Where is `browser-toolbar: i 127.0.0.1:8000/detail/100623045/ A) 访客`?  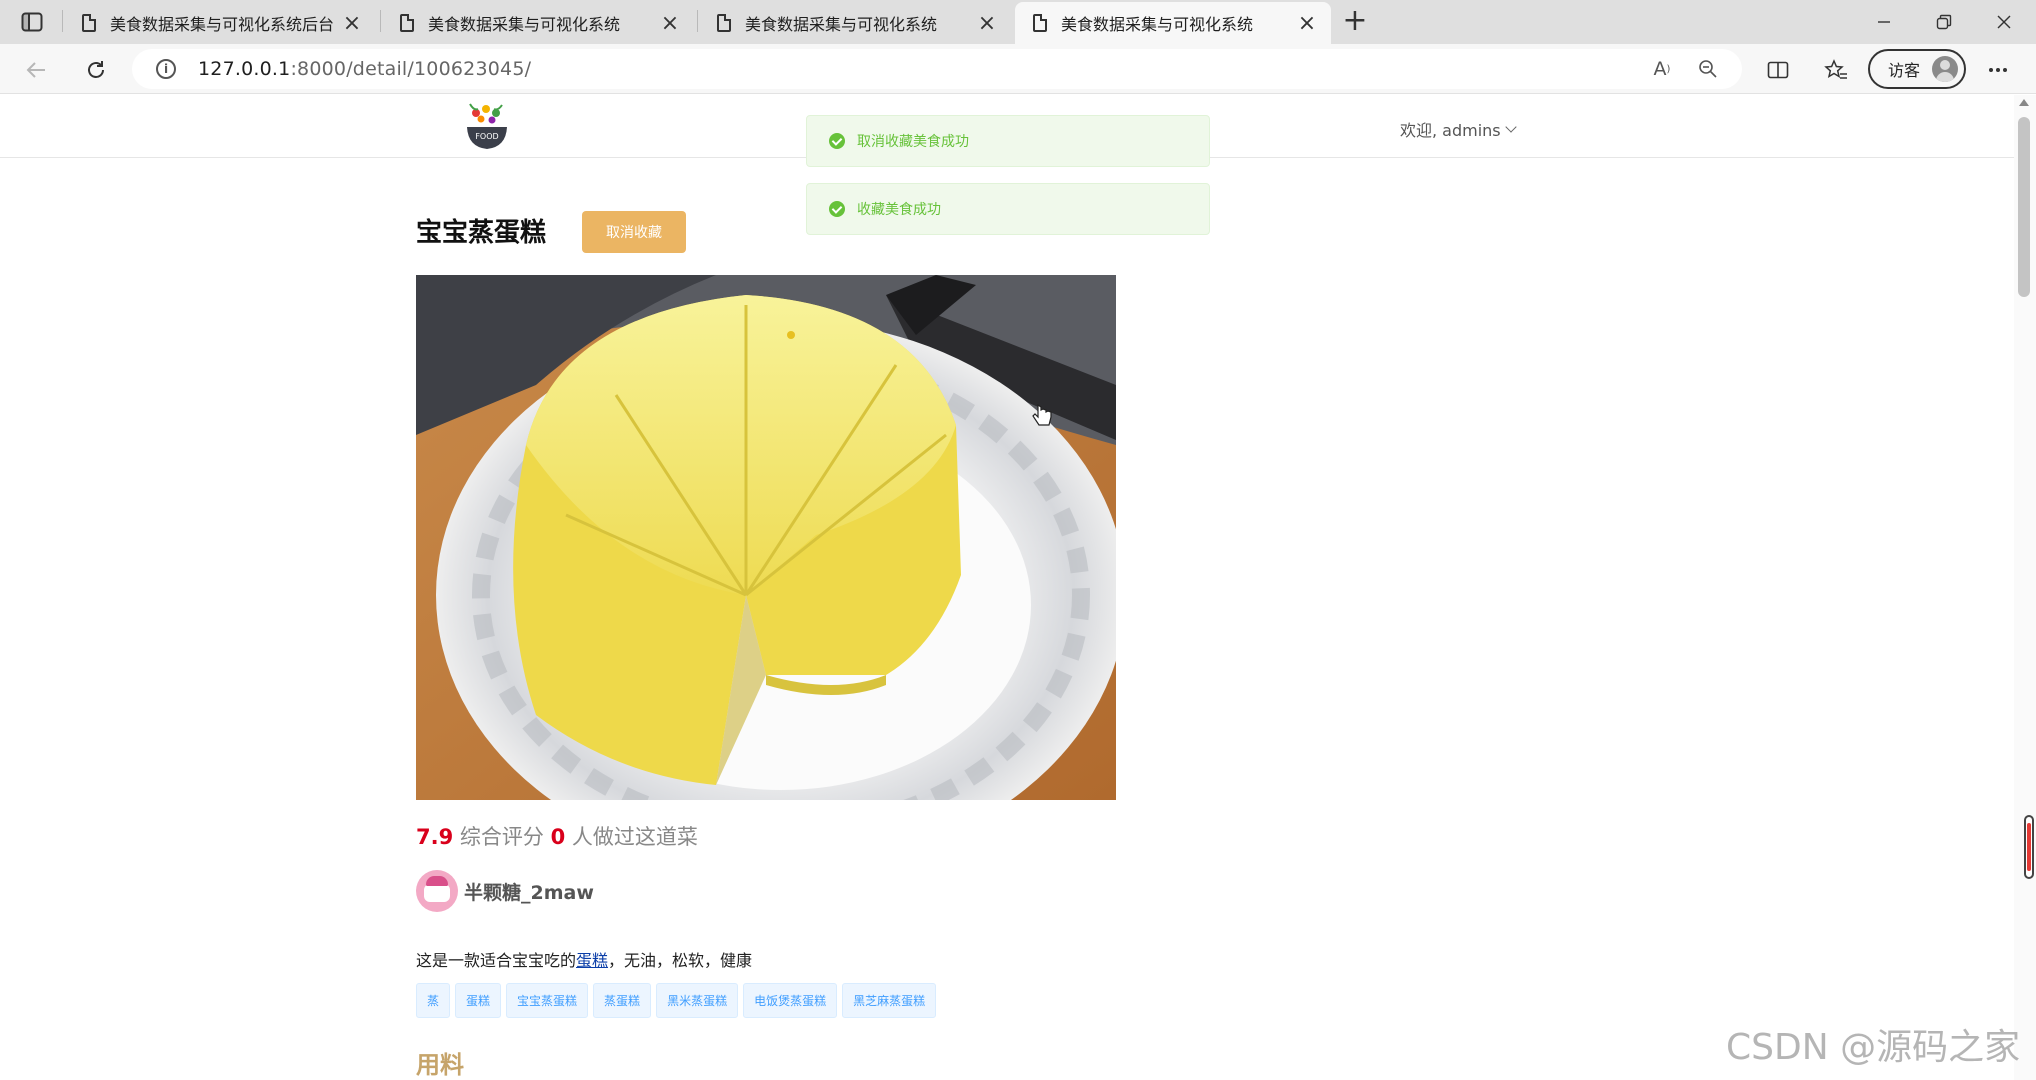 browser-toolbar: i 127.0.0.1:8000/detail/100623045/ A) 访客 is located at coordinates (1018, 69).